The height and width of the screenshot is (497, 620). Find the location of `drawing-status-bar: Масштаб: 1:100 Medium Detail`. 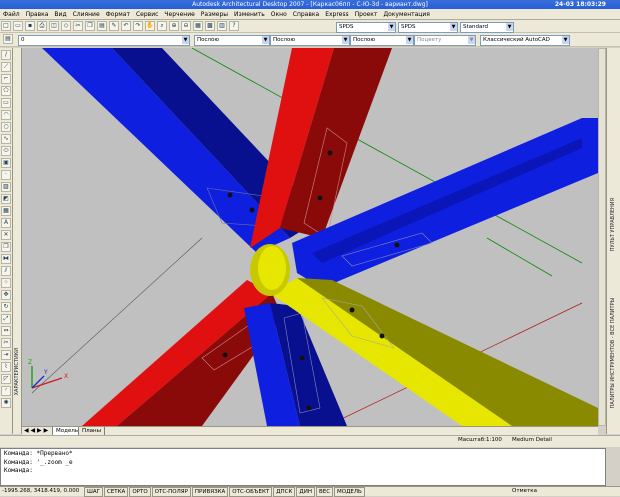

drawing-status-bar: Масштаб: 1:100 Medium Detail is located at coordinates (310, 441).